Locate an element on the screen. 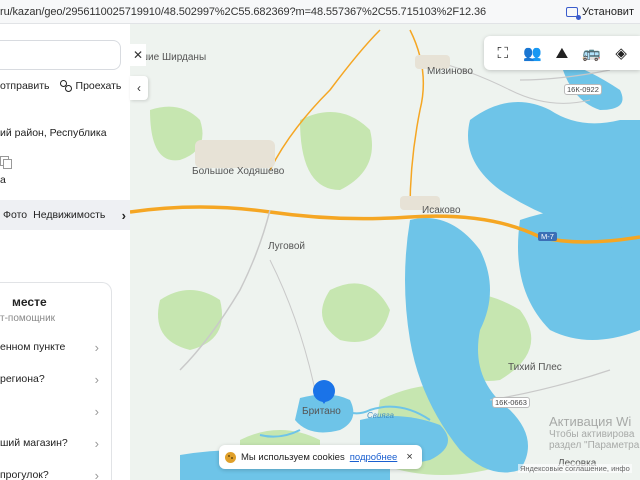 This screenshot has height=480, width=640. install-app-icon is located at coordinates (573, 13).